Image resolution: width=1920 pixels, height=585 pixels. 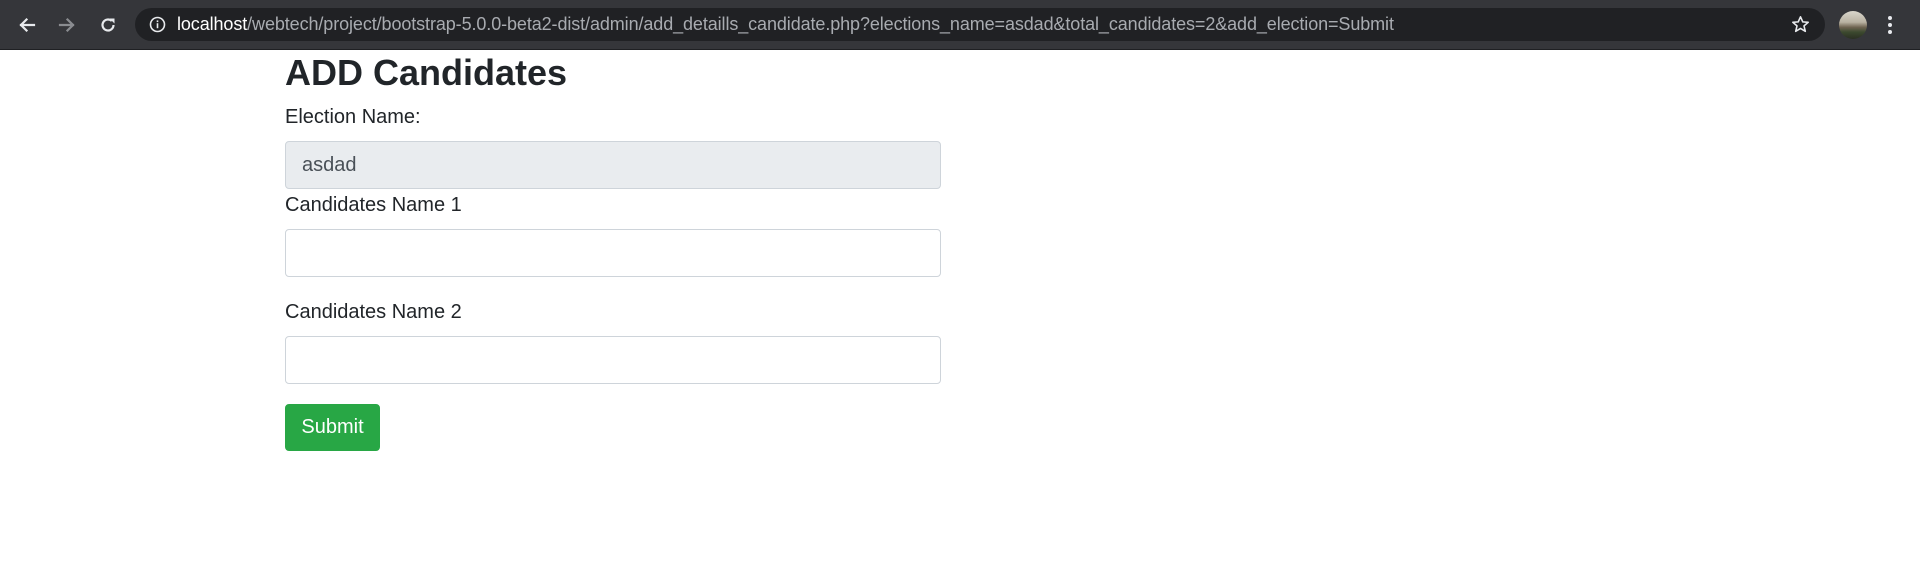 I want to click on candidate-2-name-input, so click(x=613, y=360).